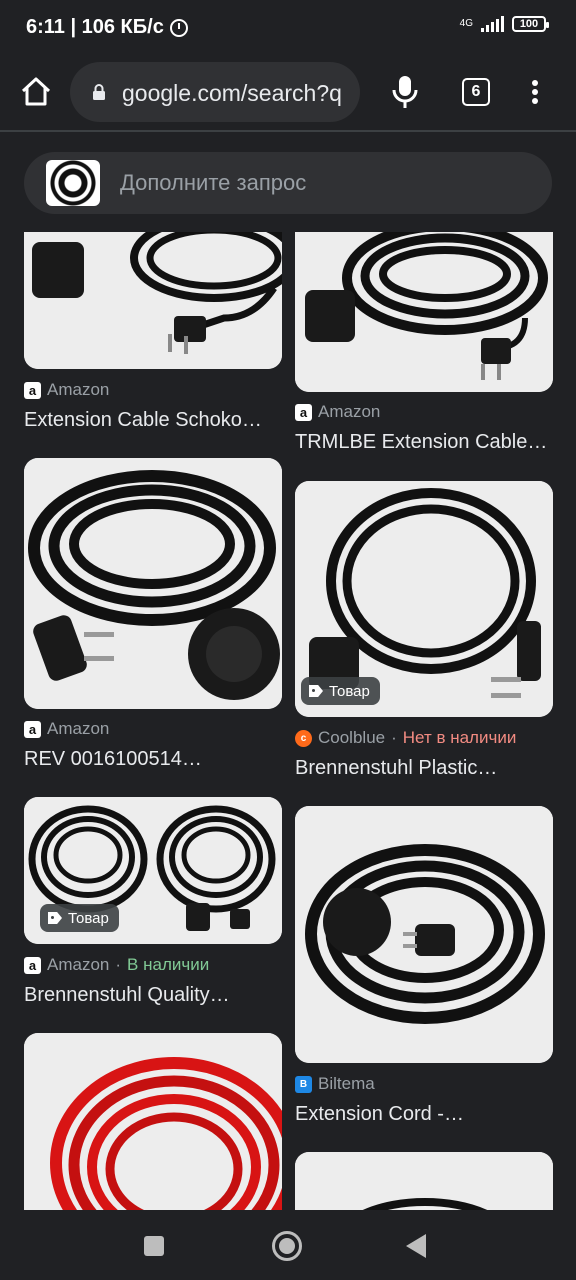 The image size is (576, 1280). Describe the element at coordinates (492, 24) in the screenshot. I see `signal-icon` at that location.